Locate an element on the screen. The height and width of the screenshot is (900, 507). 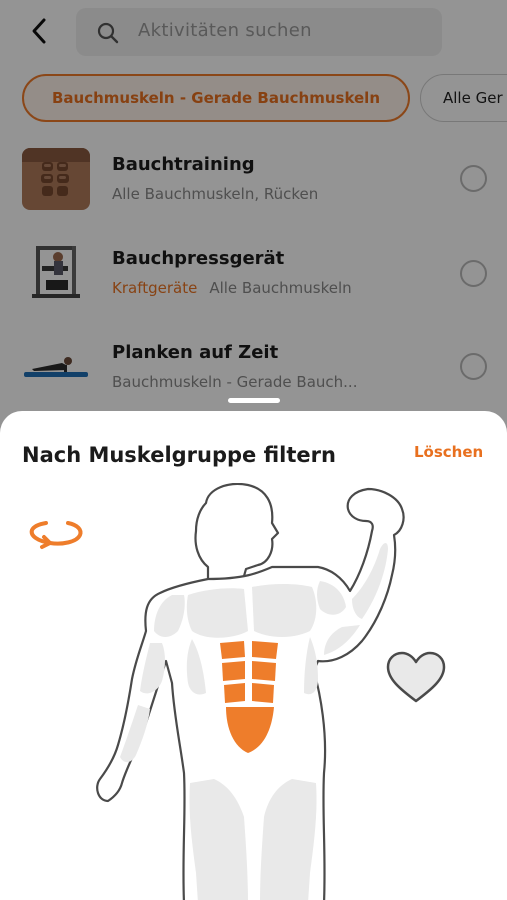
heart-icon is located at coordinates (416, 677).